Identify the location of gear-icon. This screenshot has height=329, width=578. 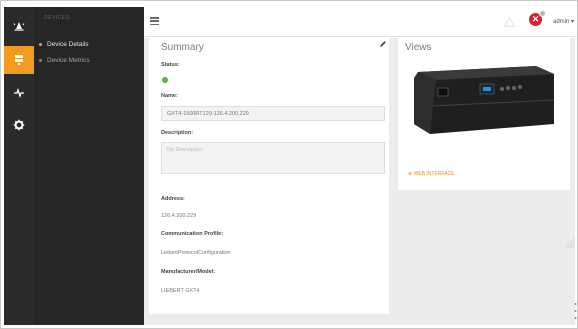
(19, 125).